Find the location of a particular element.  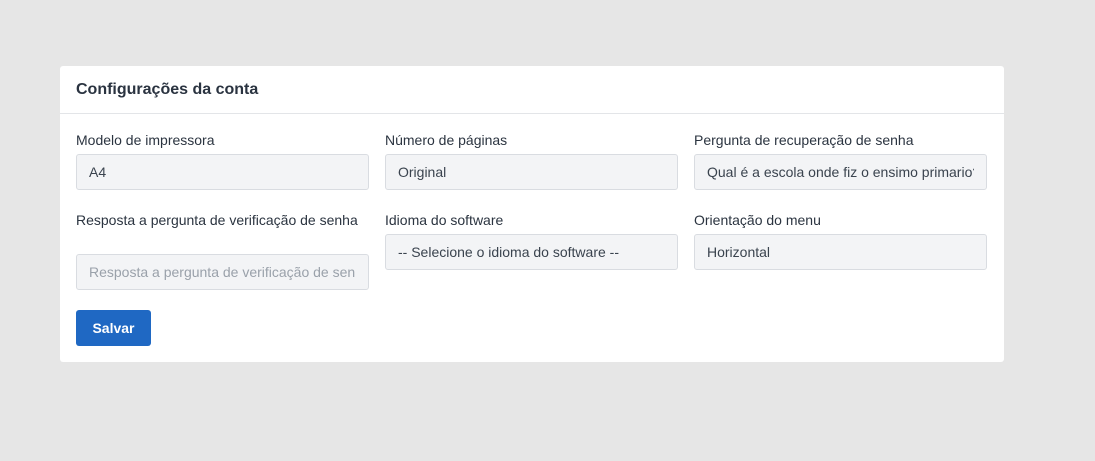

printer-model-field: Modelo de impressora A4 is located at coordinates (222, 160).